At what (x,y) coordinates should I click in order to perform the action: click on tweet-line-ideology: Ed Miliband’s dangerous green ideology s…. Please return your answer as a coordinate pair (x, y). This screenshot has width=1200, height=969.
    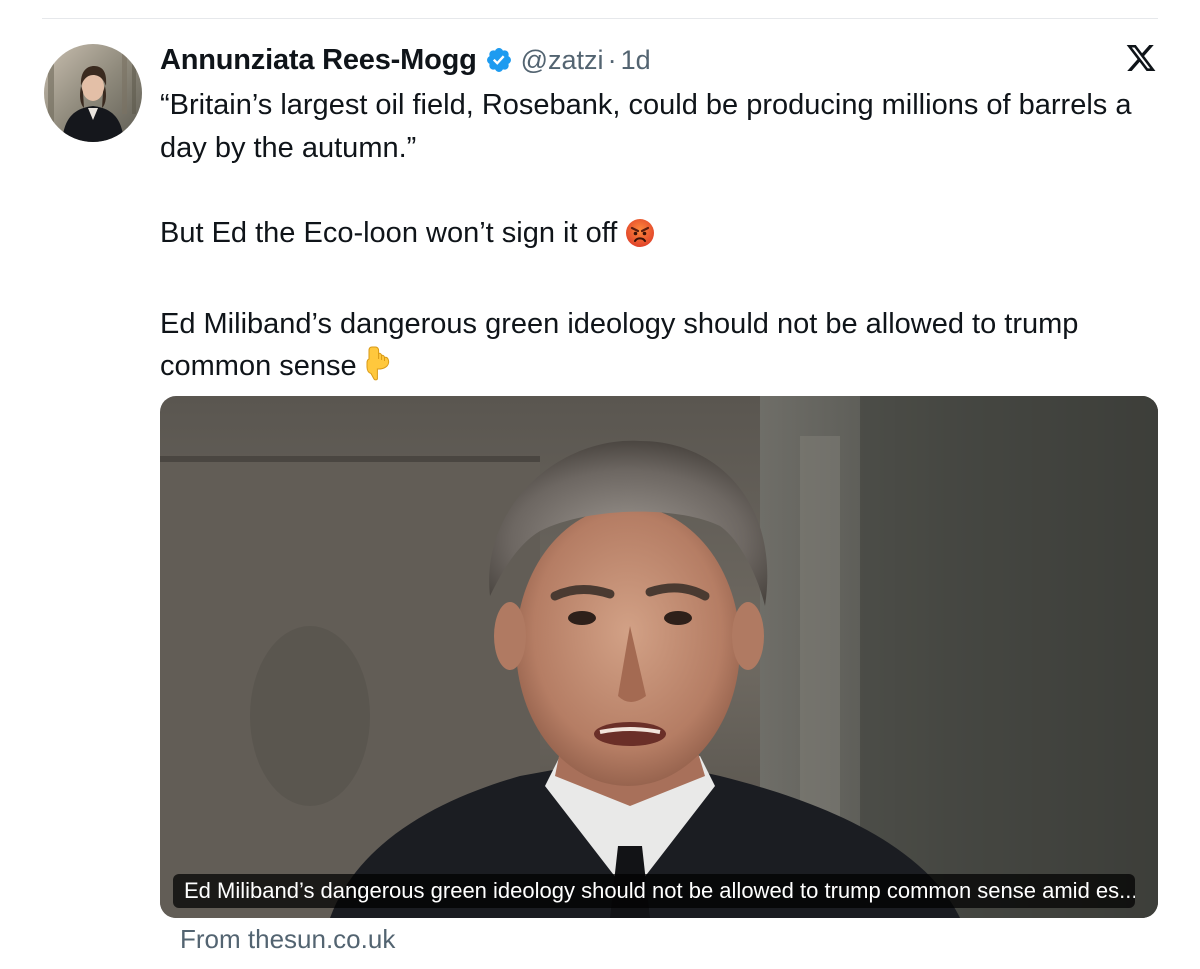
    Looking at the image, I should click on (665, 348).